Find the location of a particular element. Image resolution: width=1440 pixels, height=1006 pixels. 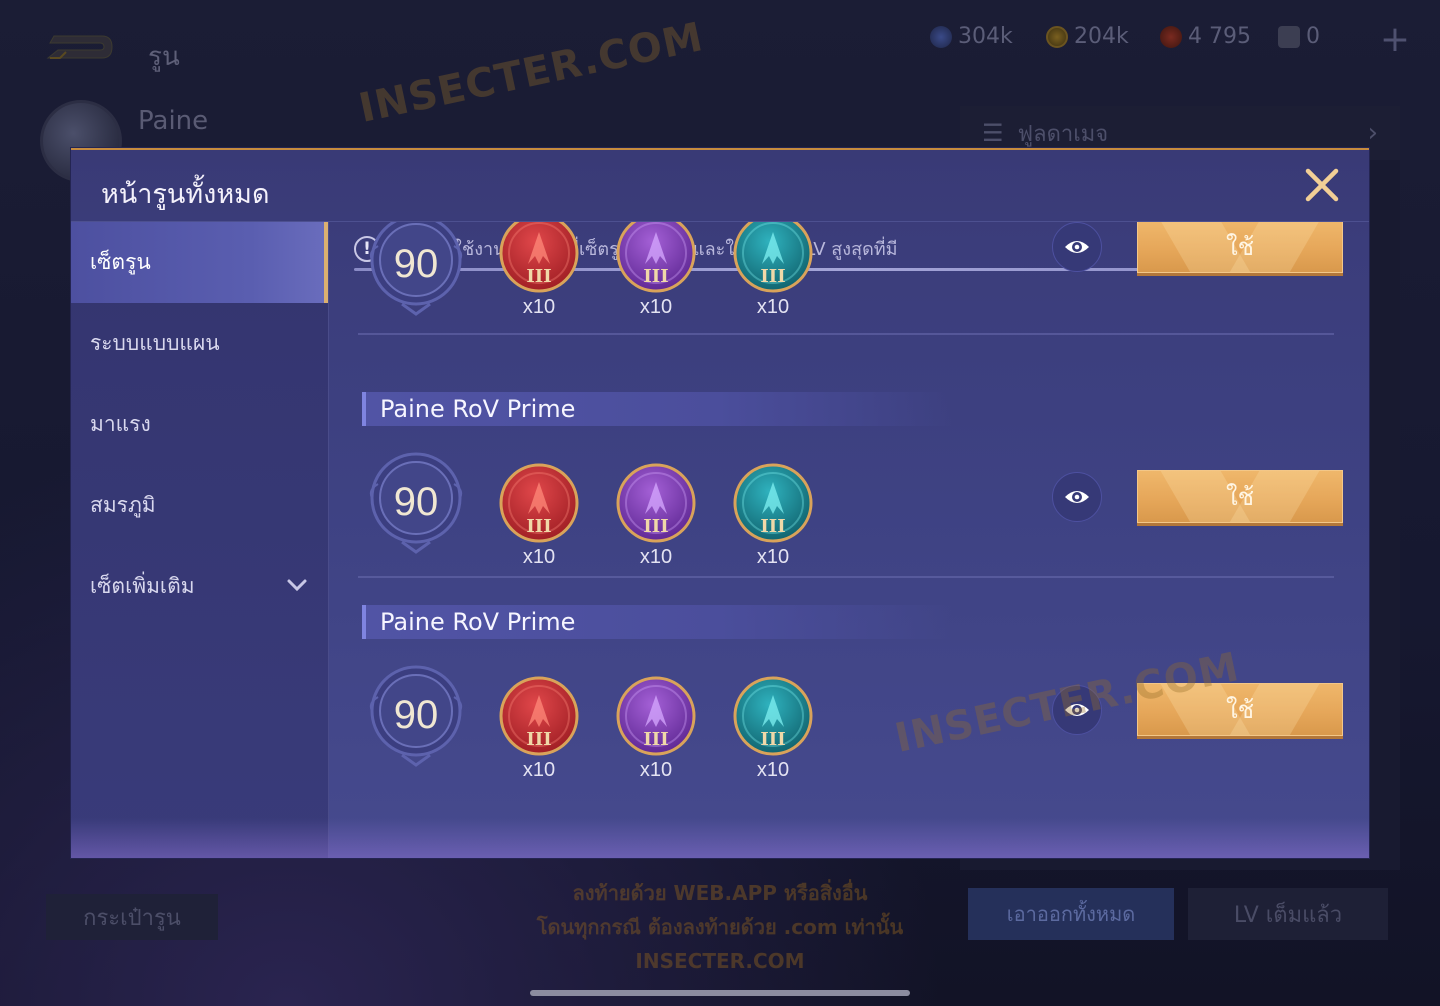

sidebar-item-label: สมรภูมิ is located at coordinates (123, 505).